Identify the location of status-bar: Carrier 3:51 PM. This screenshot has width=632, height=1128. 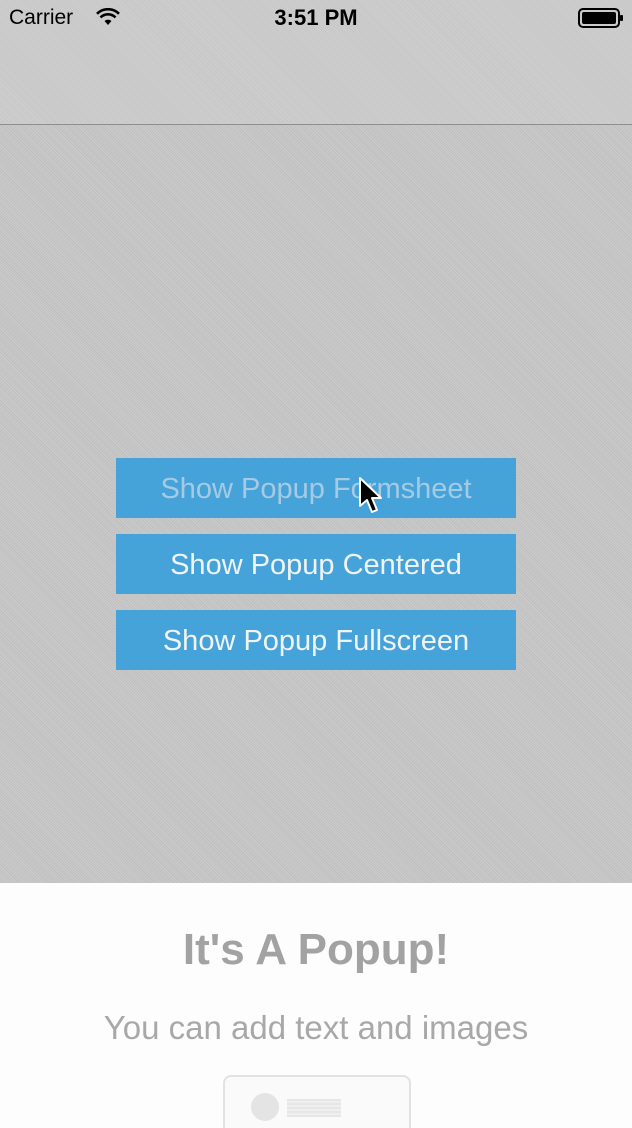
(316, 20).